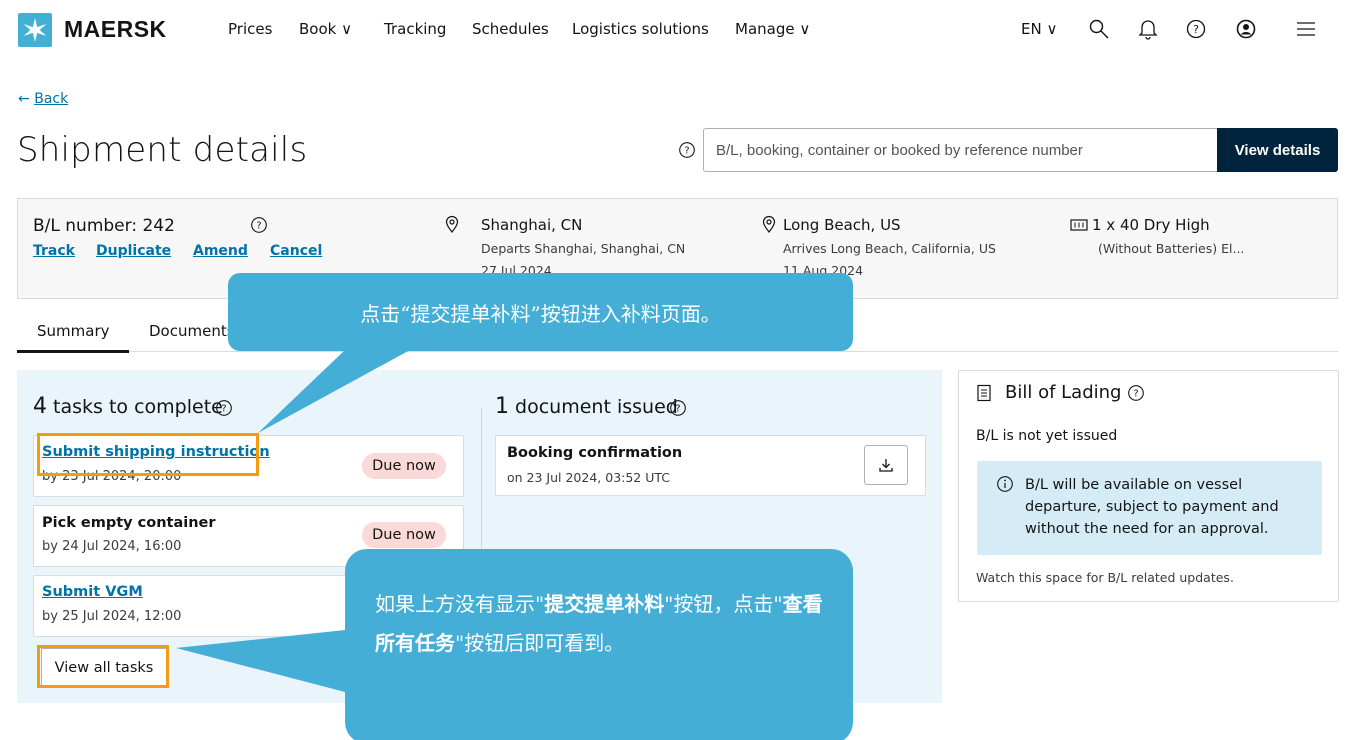  Describe the element at coordinates (540, 643) in the screenshot. I see `callout-bottom-text-3: "按钮后即可看到。` at that location.